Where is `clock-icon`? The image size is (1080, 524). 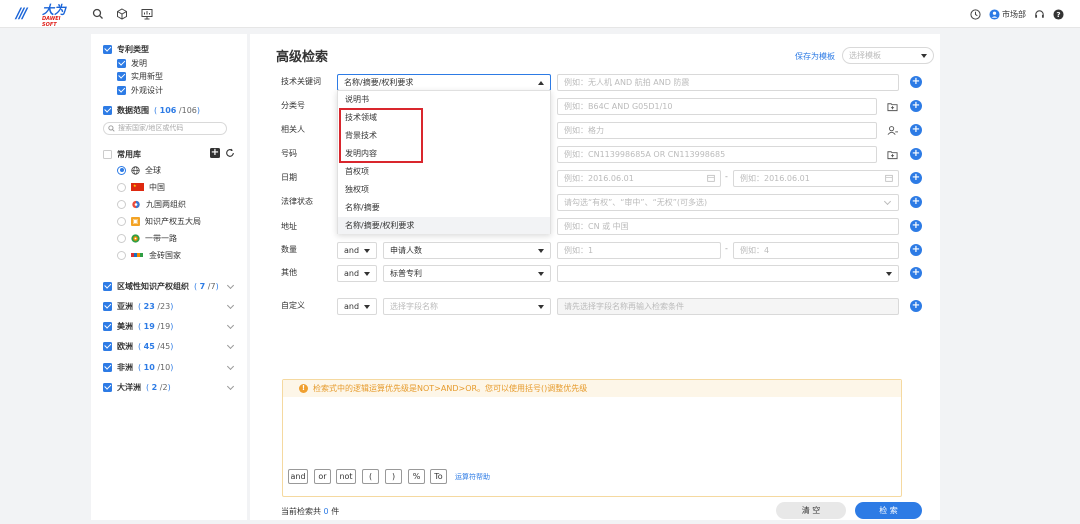
clock-icon is located at coordinates (975, 14).